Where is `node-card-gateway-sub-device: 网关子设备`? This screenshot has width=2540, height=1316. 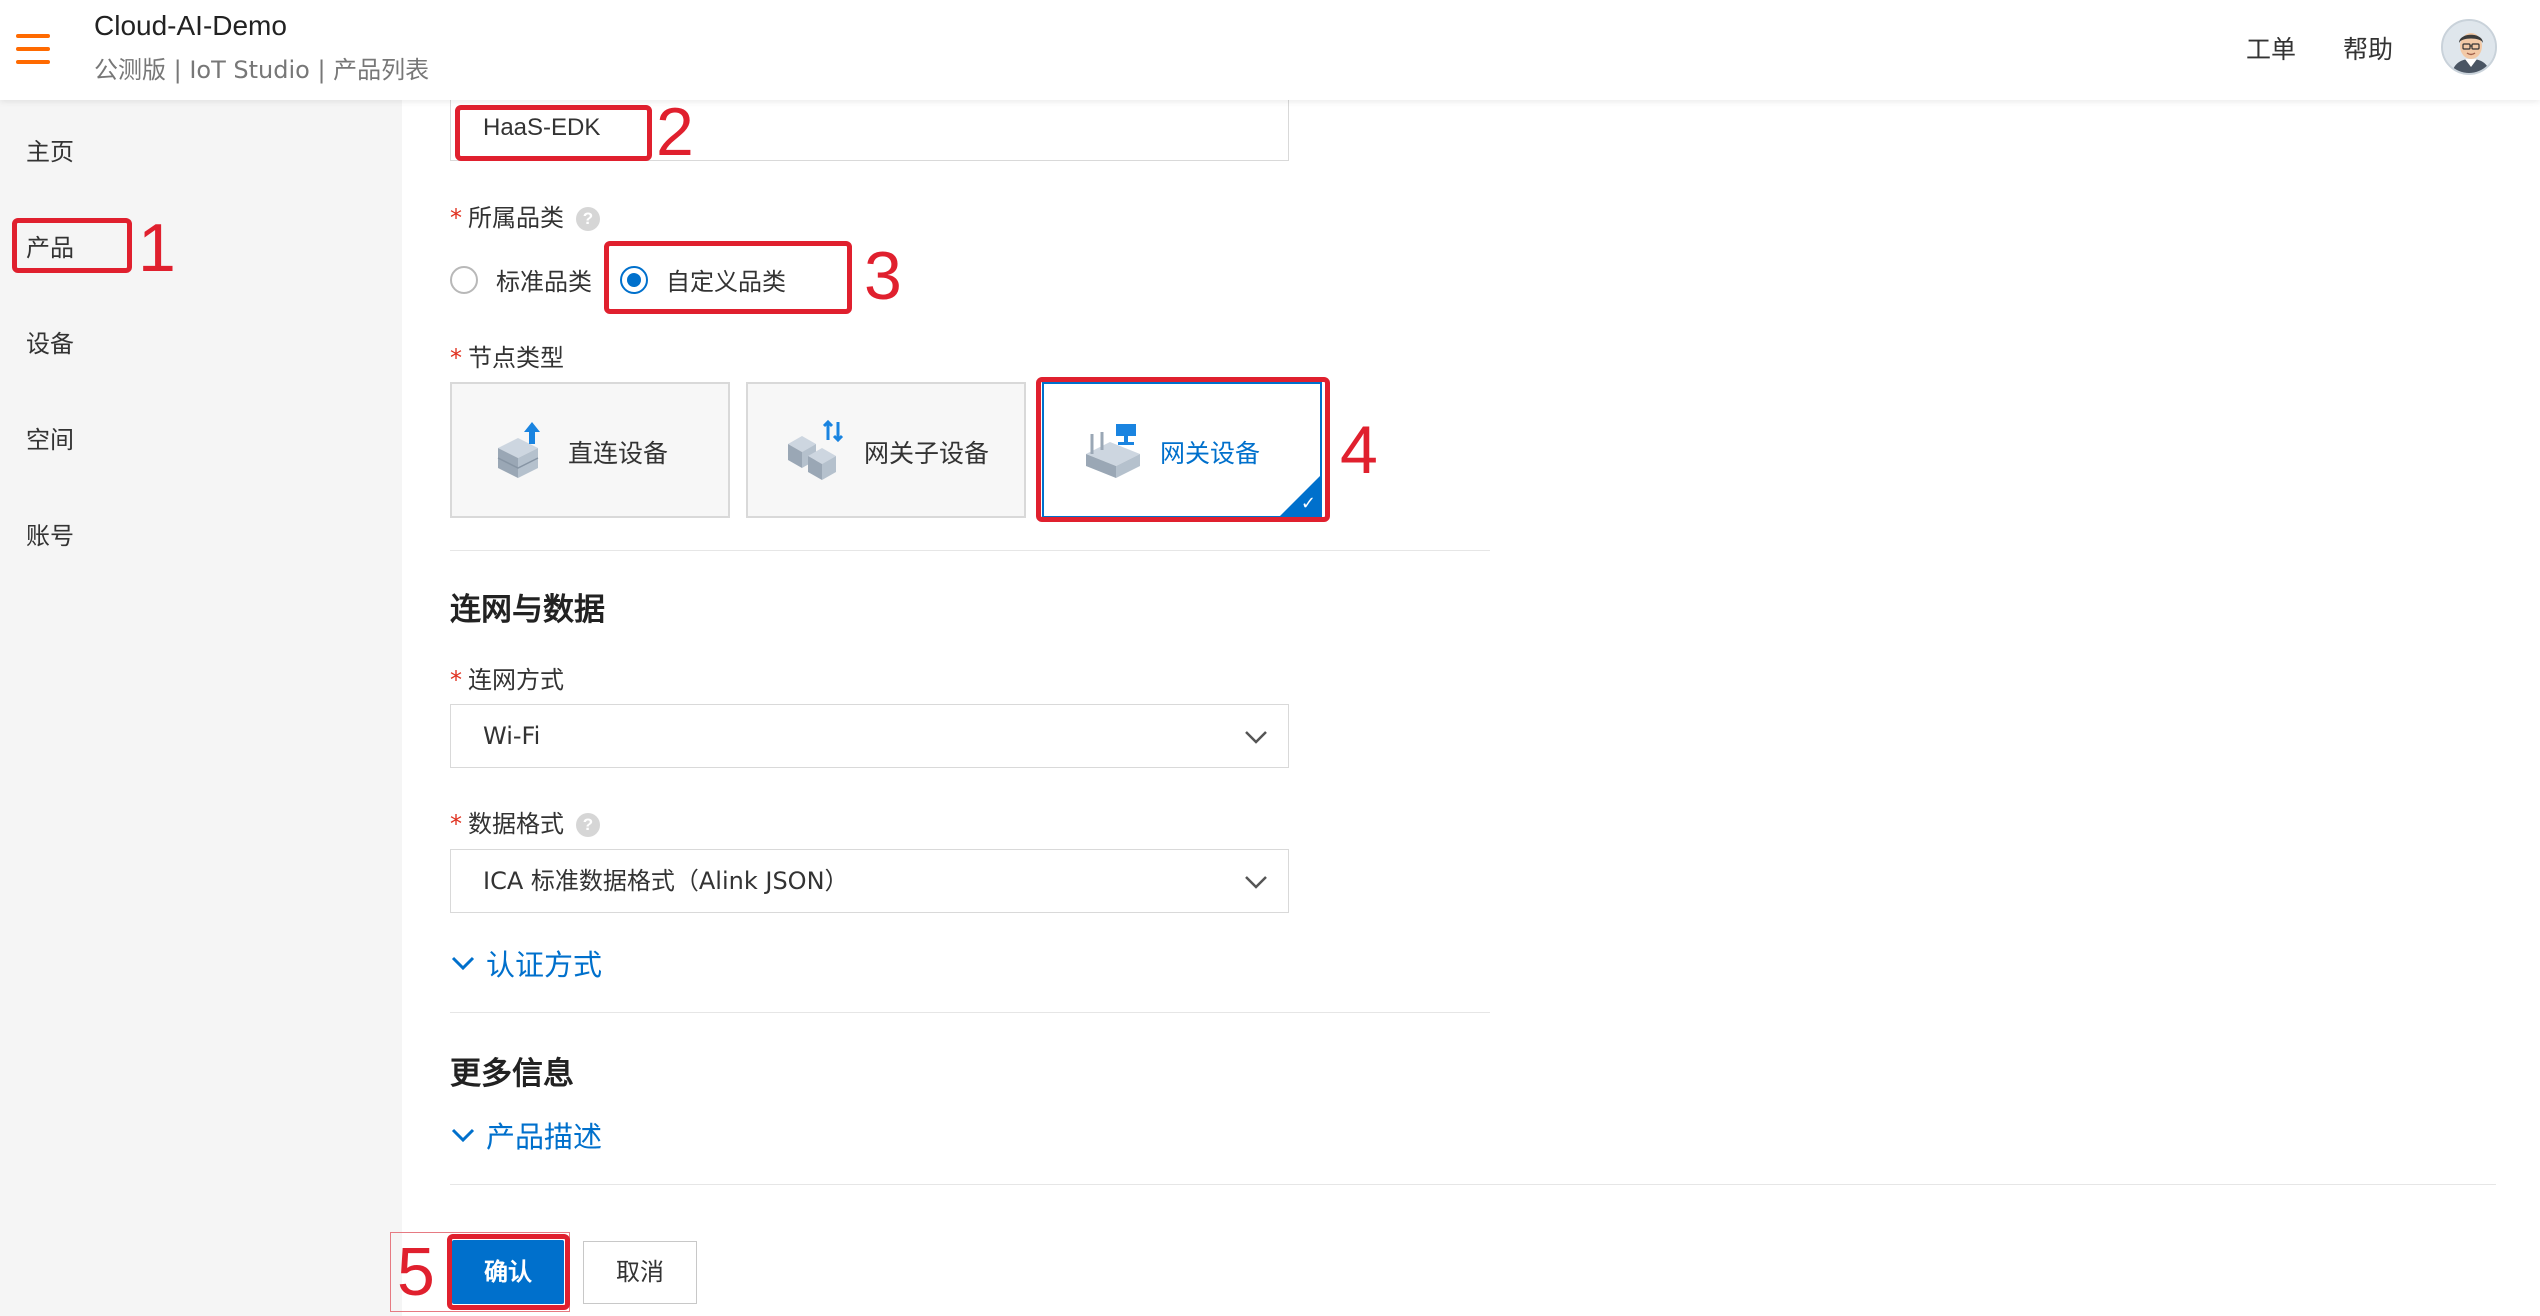 node-card-gateway-sub-device: 网关子设备 is located at coordinates (886, 450).